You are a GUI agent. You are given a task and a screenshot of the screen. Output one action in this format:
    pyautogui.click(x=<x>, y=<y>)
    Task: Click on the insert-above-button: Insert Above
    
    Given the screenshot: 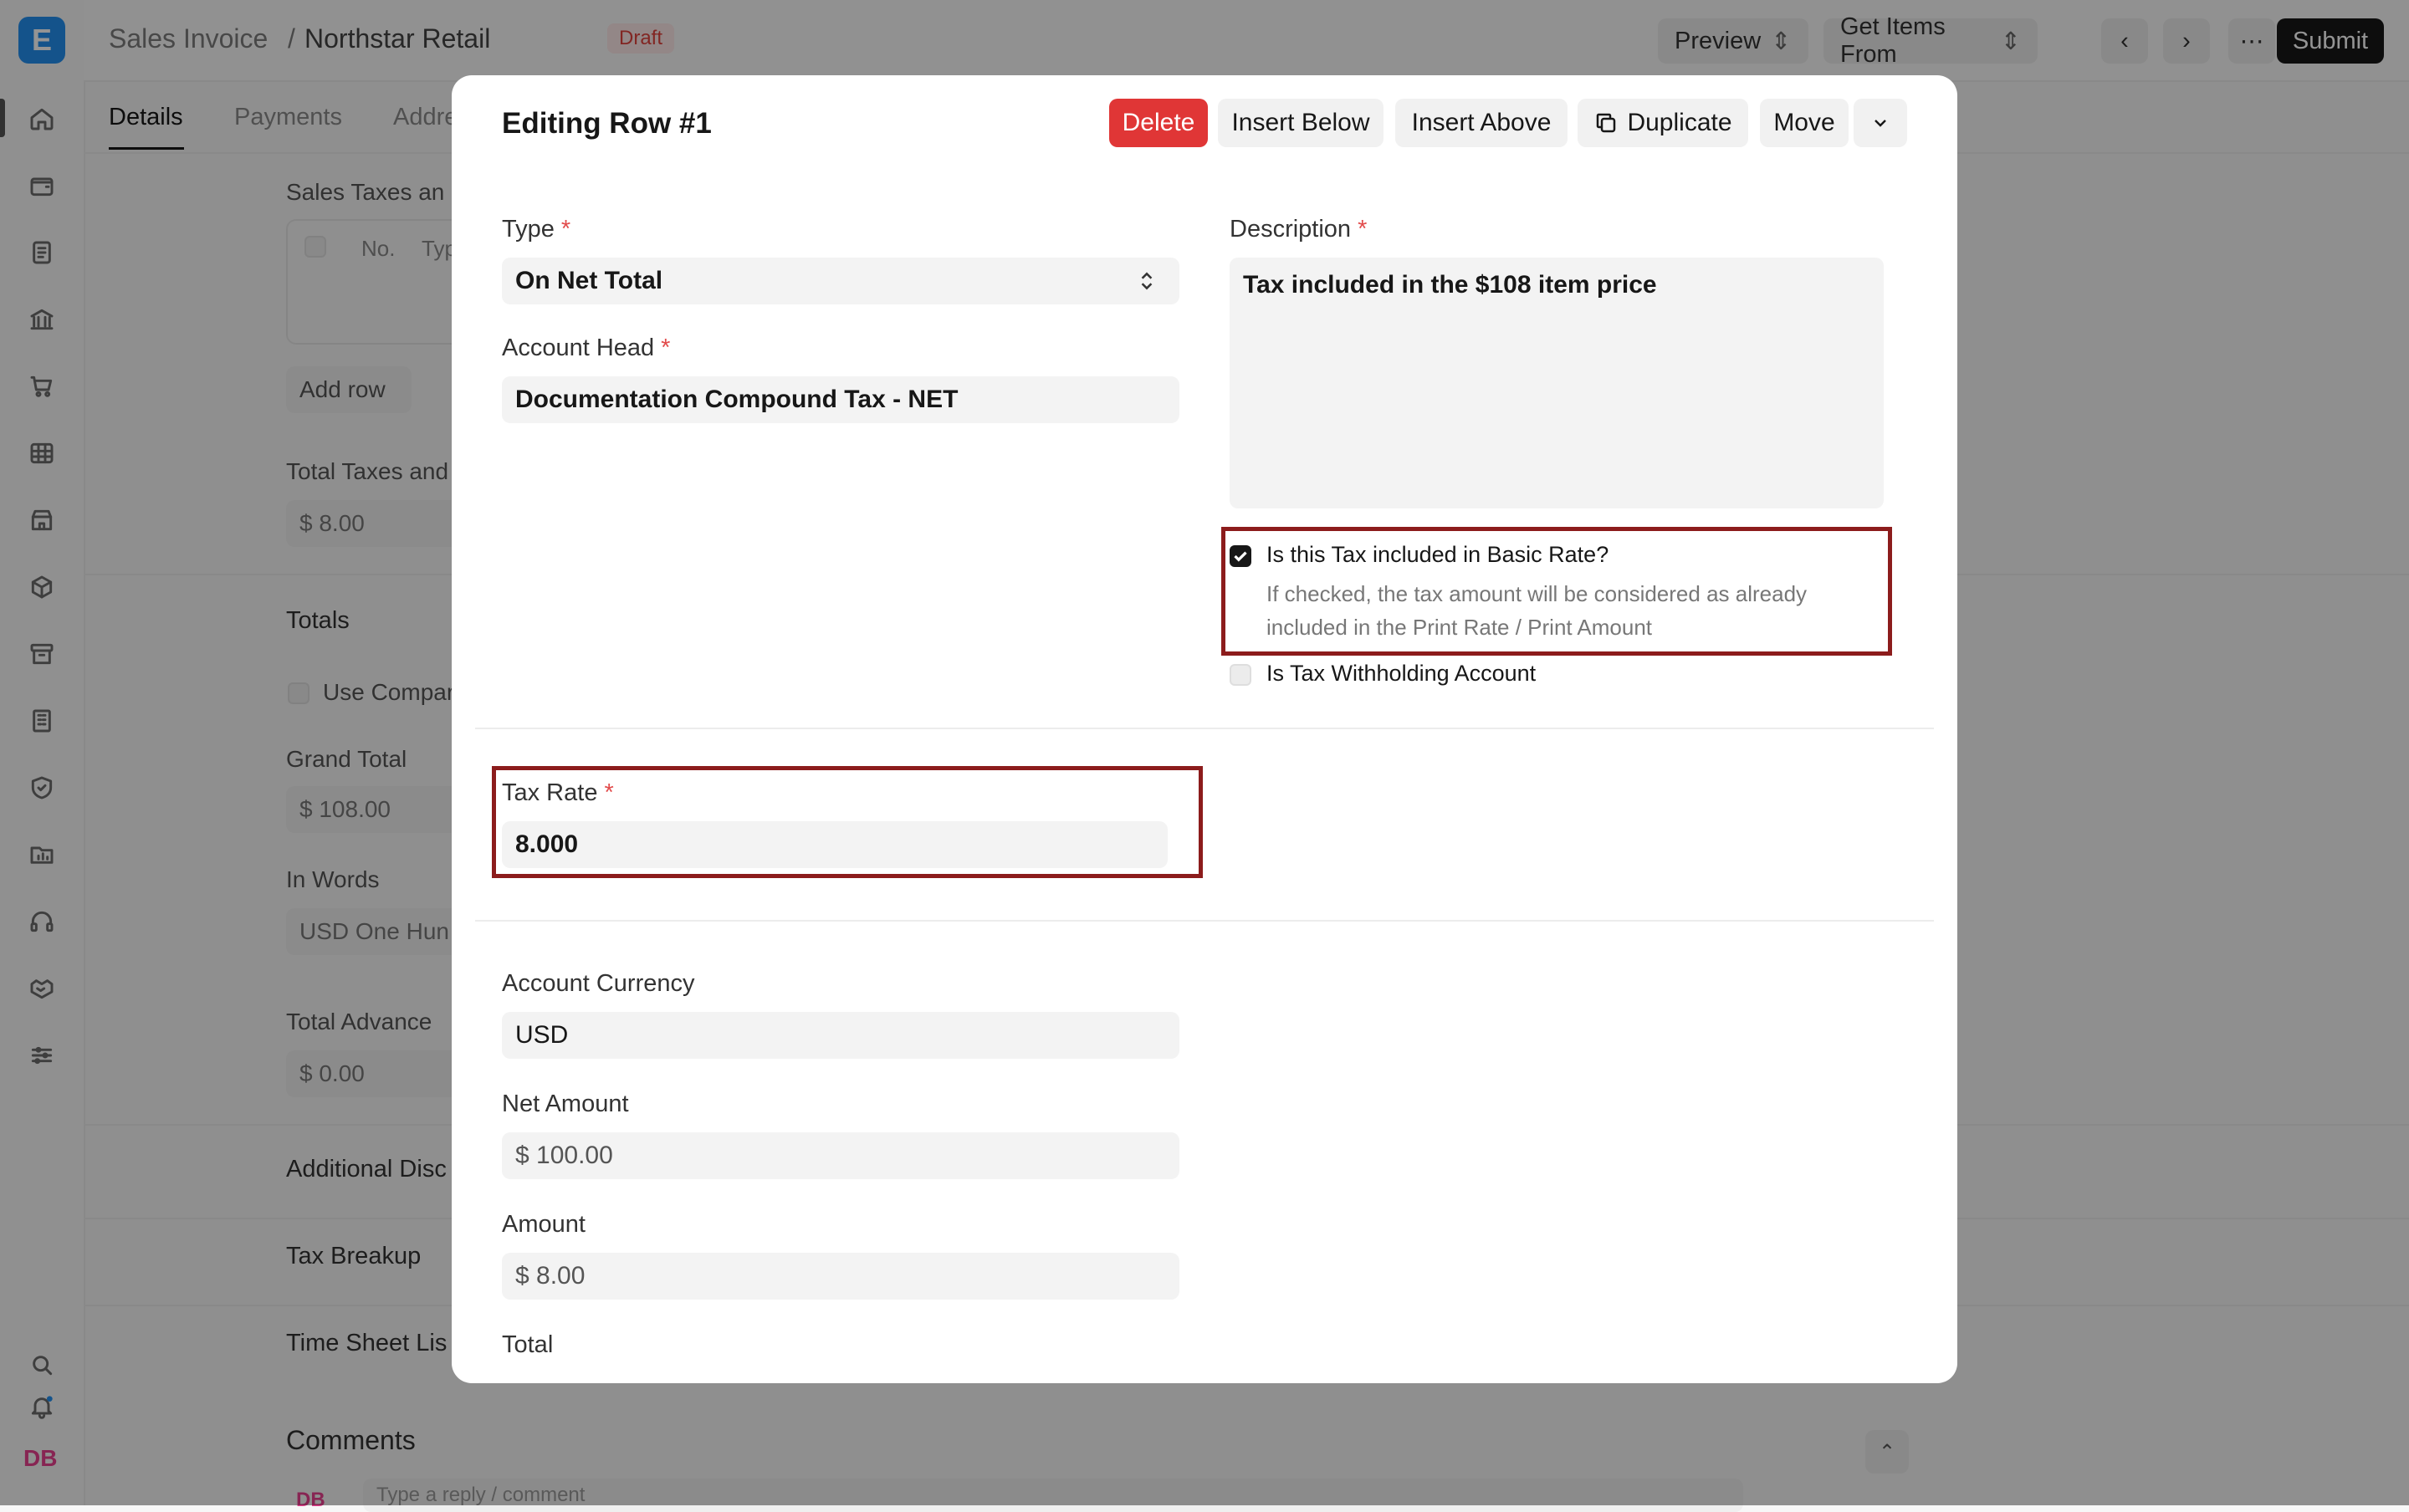 What is the action you would take?
    pyautogui.click(x=1481, y=123)
    